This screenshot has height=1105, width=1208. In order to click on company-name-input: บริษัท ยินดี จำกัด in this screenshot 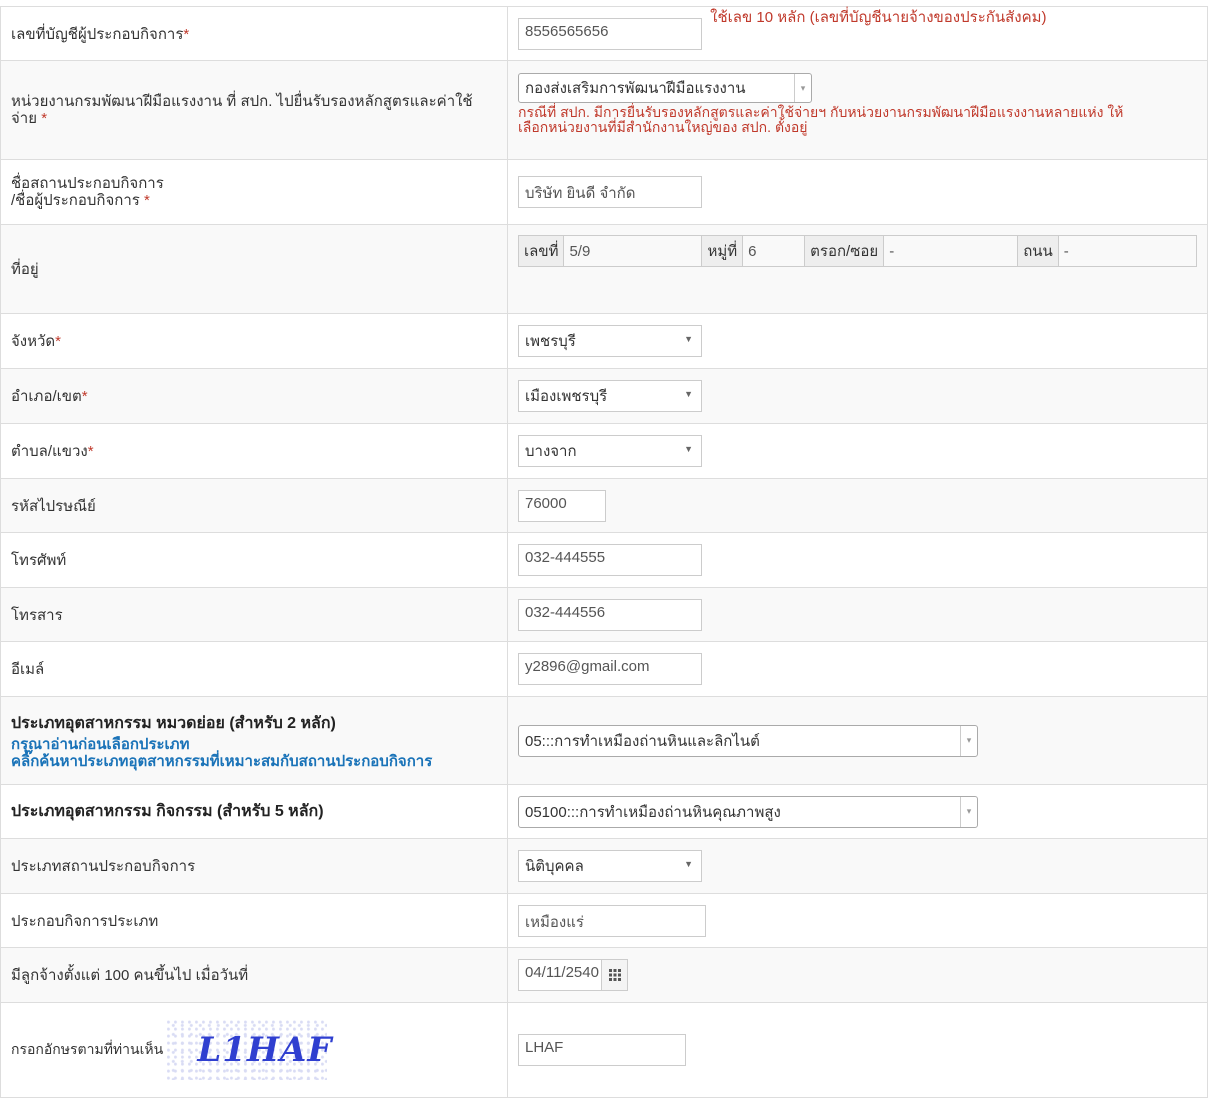, I will do `click(610, 192)`.